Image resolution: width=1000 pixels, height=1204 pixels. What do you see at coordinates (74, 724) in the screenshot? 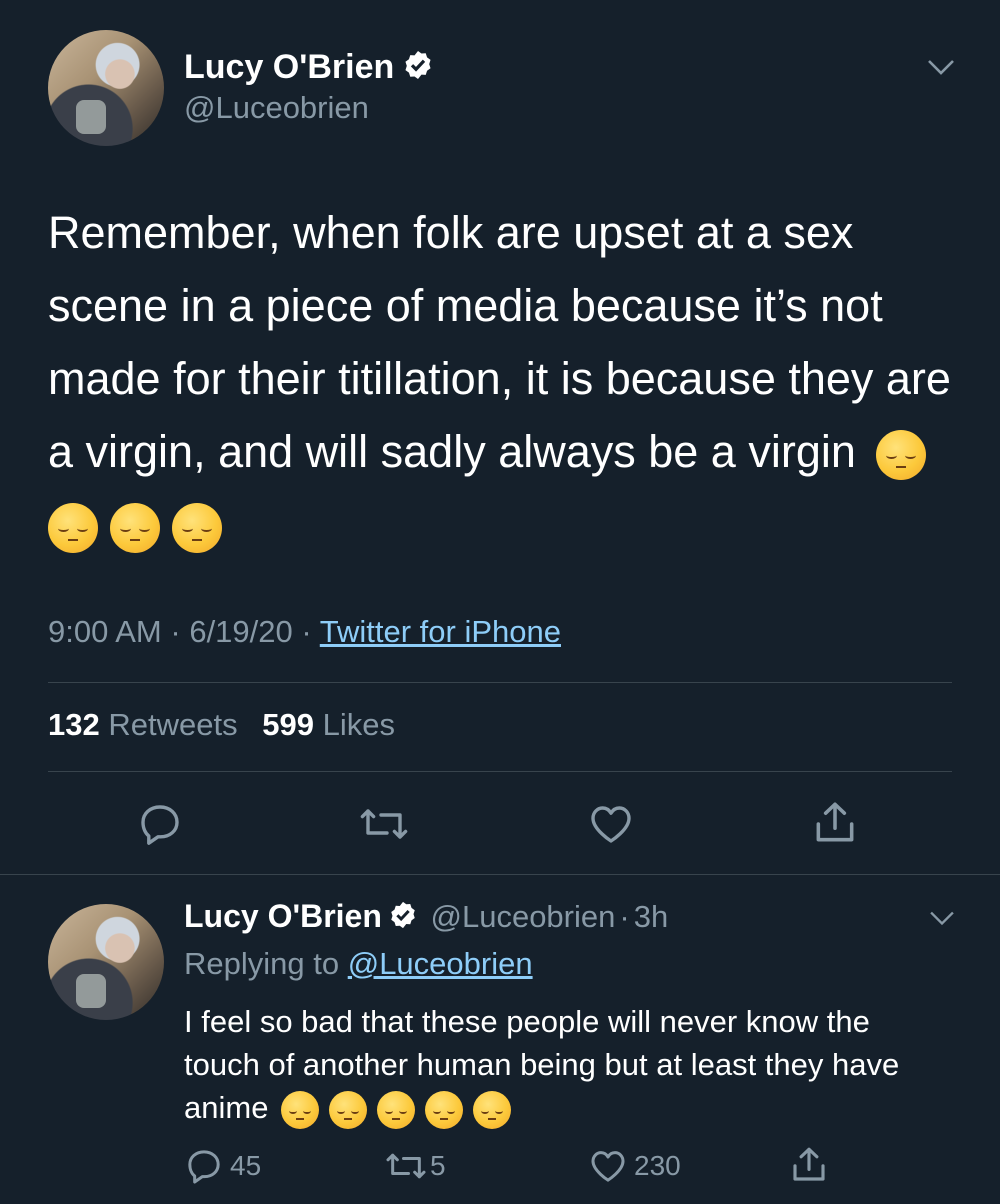
I see `retweets-count: 132` at bounding box center [74, 724].